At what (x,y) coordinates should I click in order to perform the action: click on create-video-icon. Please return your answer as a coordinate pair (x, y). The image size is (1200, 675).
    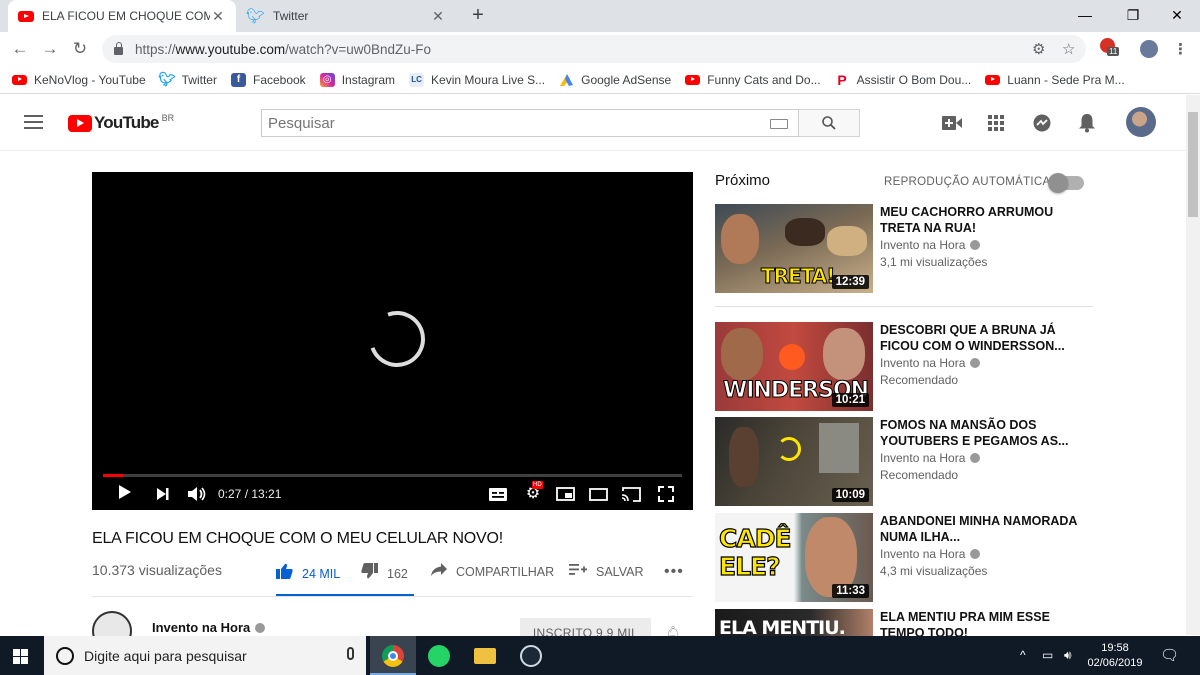
    Looking at the image, I should click on (952, 123).